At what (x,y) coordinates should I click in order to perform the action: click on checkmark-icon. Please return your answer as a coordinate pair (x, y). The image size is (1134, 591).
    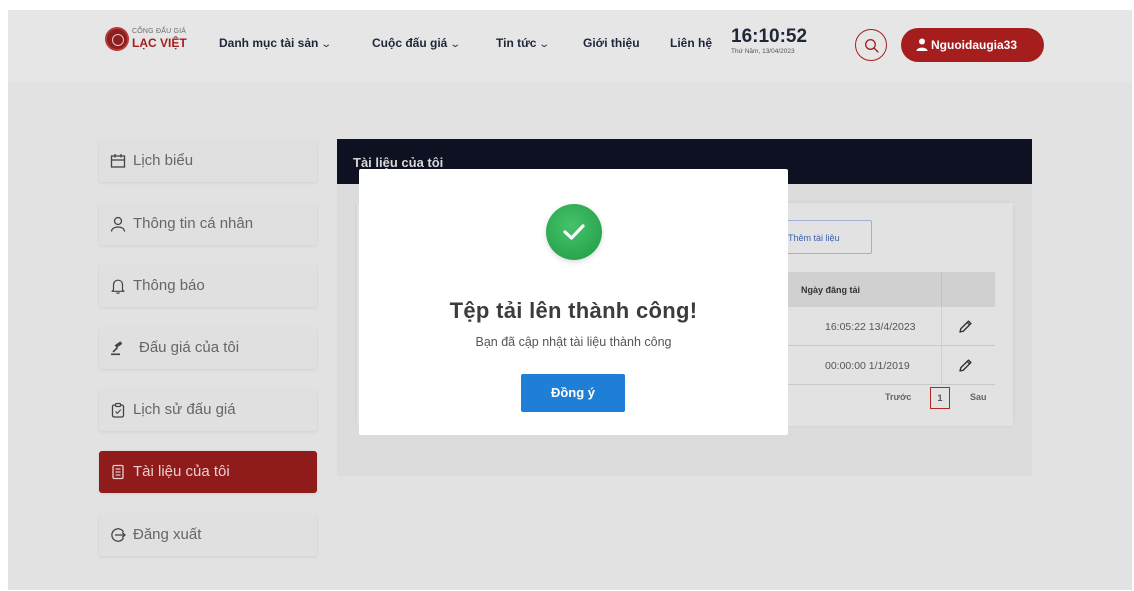
    Looking at the image, I should click on (574, 232).